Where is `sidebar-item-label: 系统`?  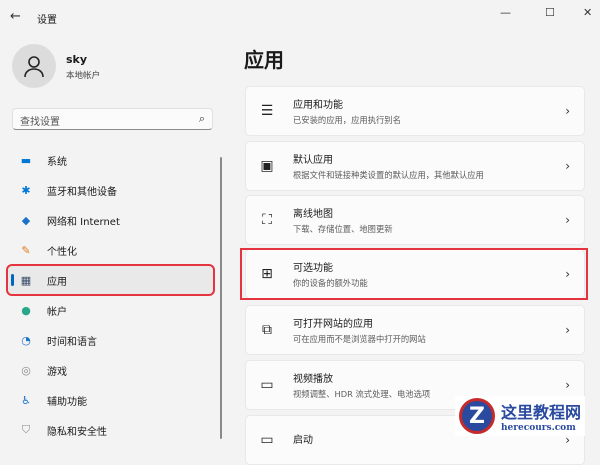 sidebar-item-label: 系统 is located at coordinates (57, 162).